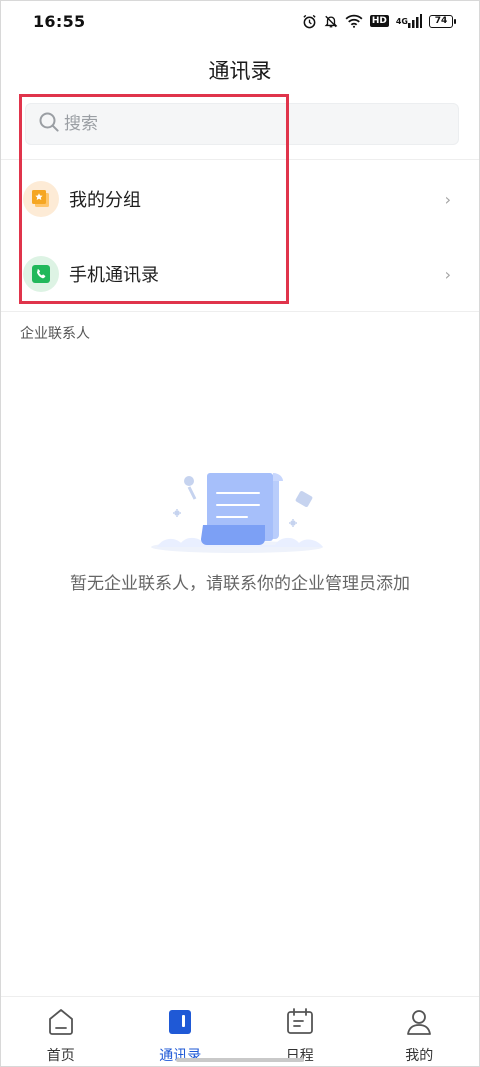 The width and height of the screenshot is (480, 1067). Describe the element at coordinates (61, 1024) in the screenshot. I see `home-icon` at that location.